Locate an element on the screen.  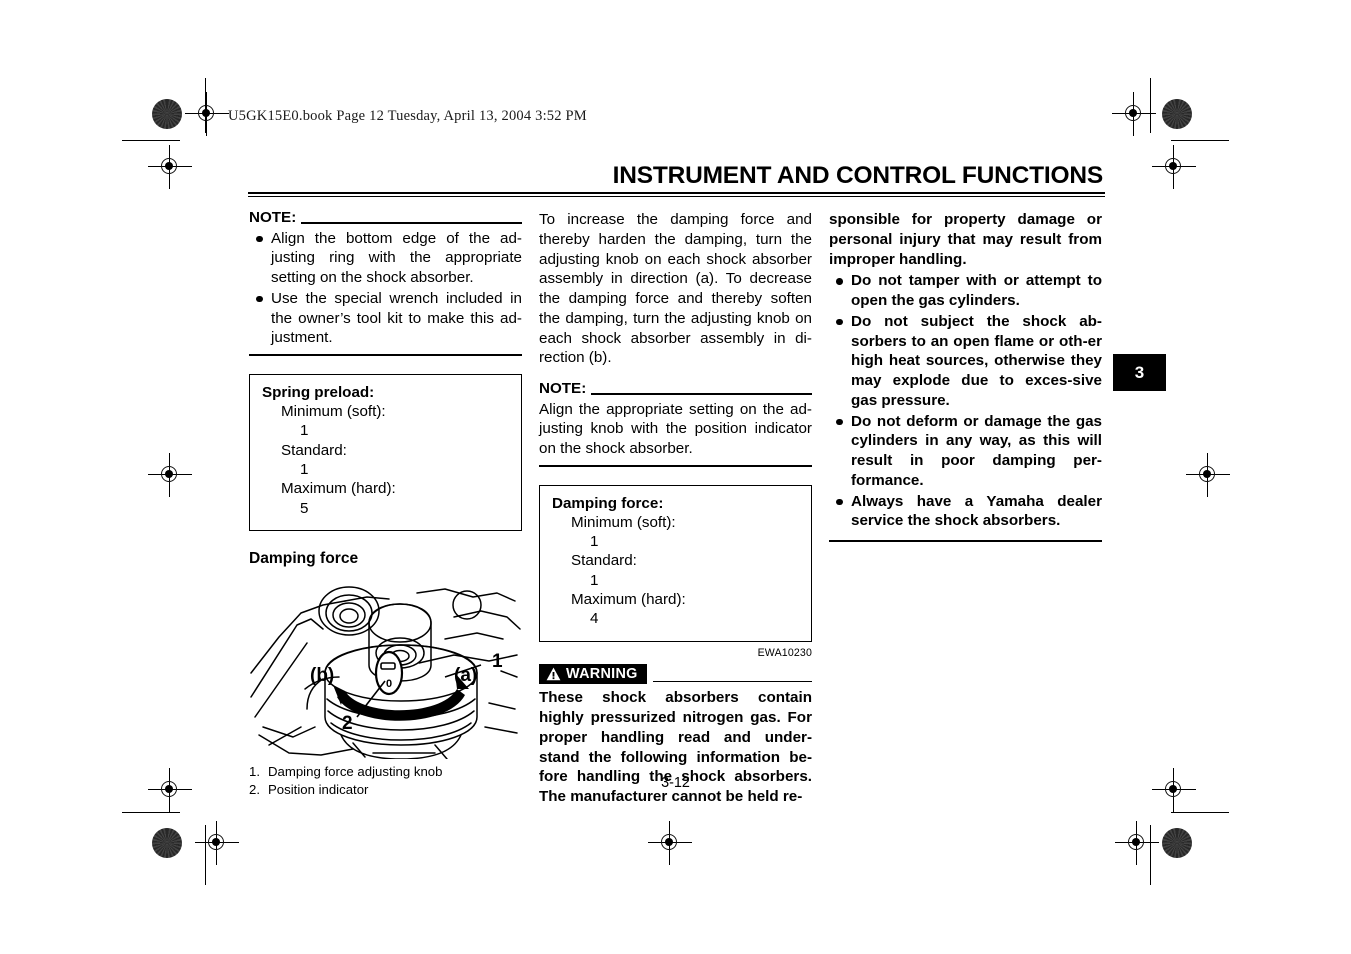
trim-line-right-horizontal is located at coordinates (1200, 141).